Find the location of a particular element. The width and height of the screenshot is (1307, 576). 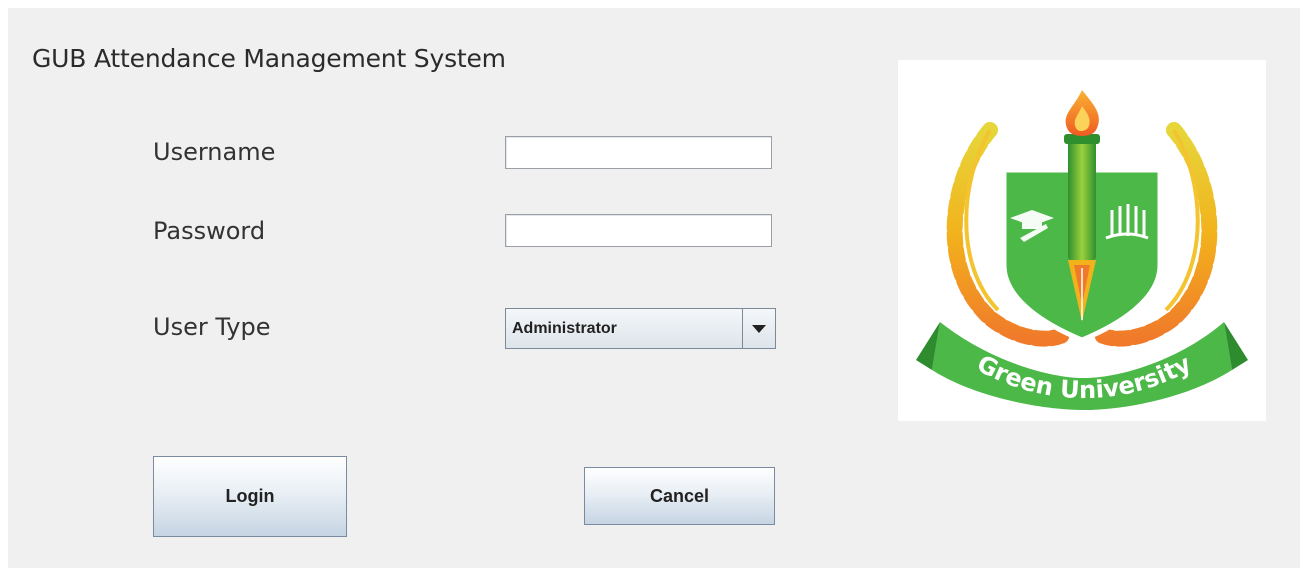

chevron-down-icon is located at coordinates (759, 328).